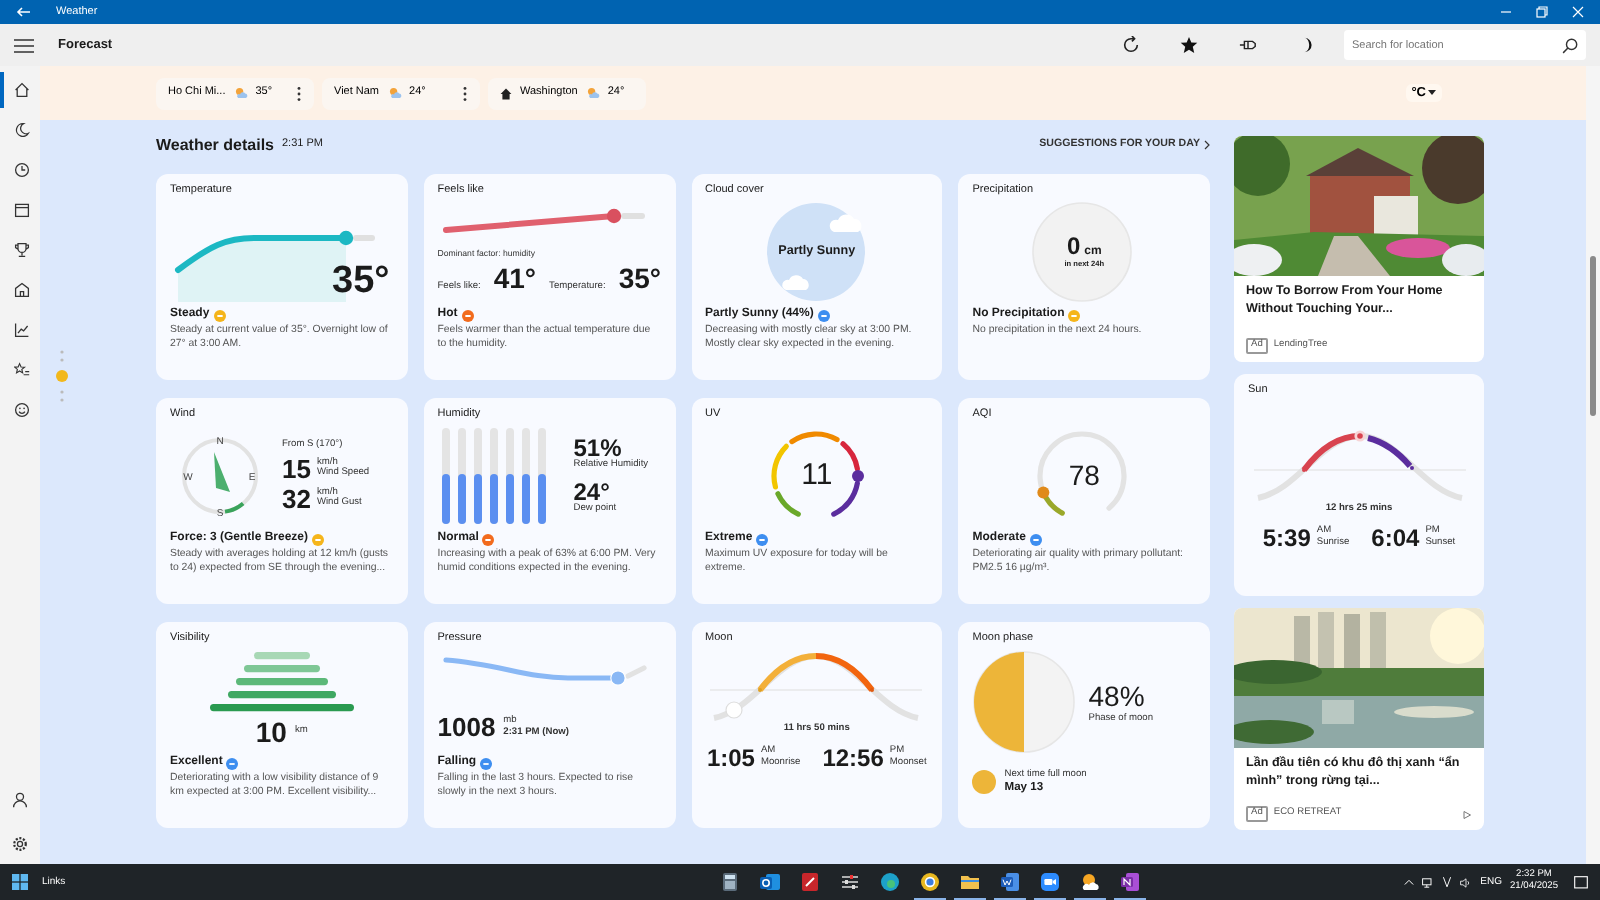 The height and width of the screenshot is (900, 1600). Describe the element at coordinates (296, 468) in the screenshot. I see `wind-speed-value: 15` at that location.